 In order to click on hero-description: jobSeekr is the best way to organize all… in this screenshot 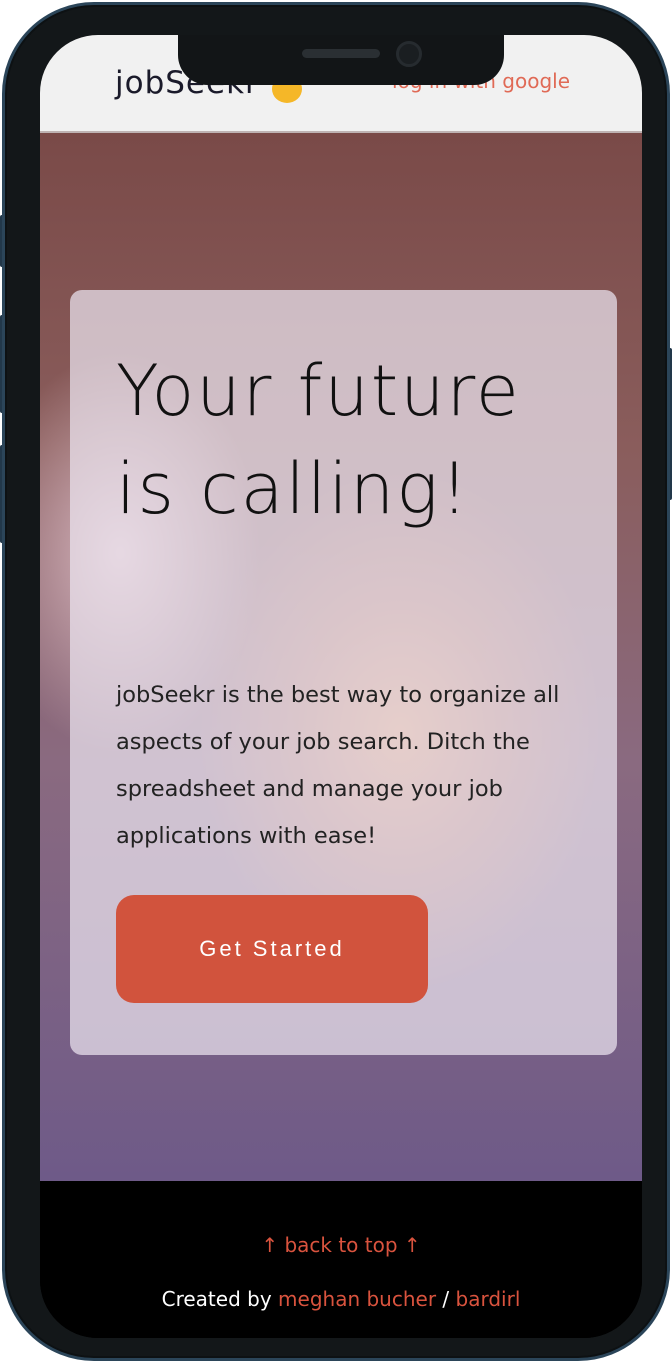, I will do `click(338, 765)`.